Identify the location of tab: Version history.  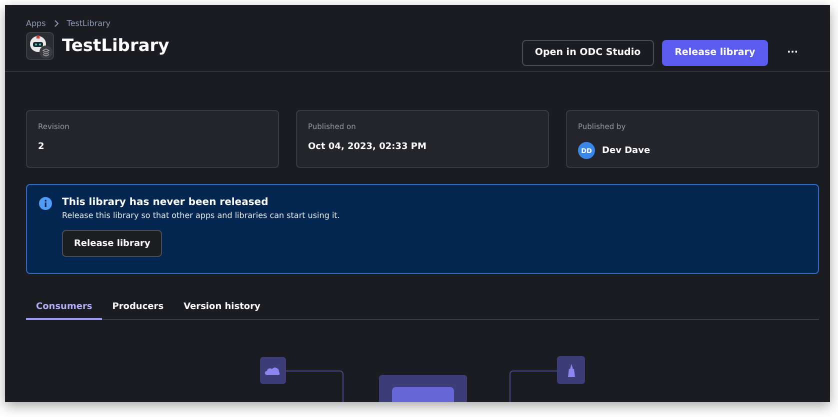
(222, 308).